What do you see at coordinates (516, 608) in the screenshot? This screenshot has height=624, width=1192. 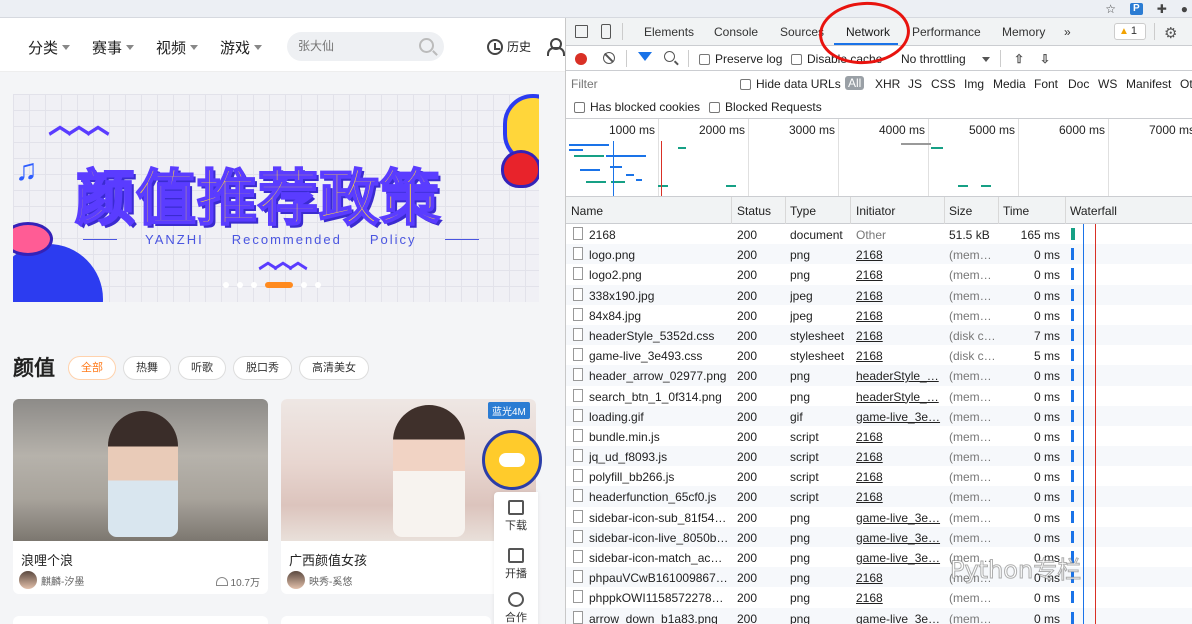 I see `sidebar-cooperate: 合作` at bounding box center [516, 608].